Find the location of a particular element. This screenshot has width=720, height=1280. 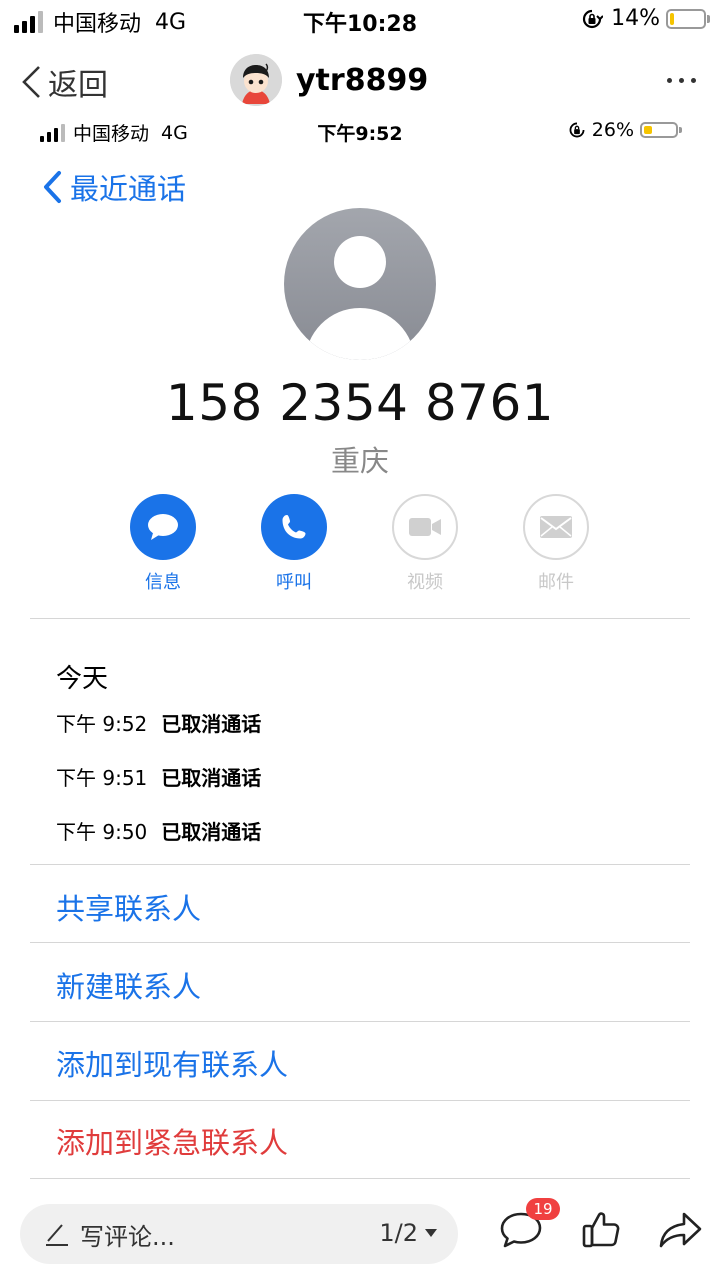

recents-back-button: 最近通话 is located at coordinates (114, 187).